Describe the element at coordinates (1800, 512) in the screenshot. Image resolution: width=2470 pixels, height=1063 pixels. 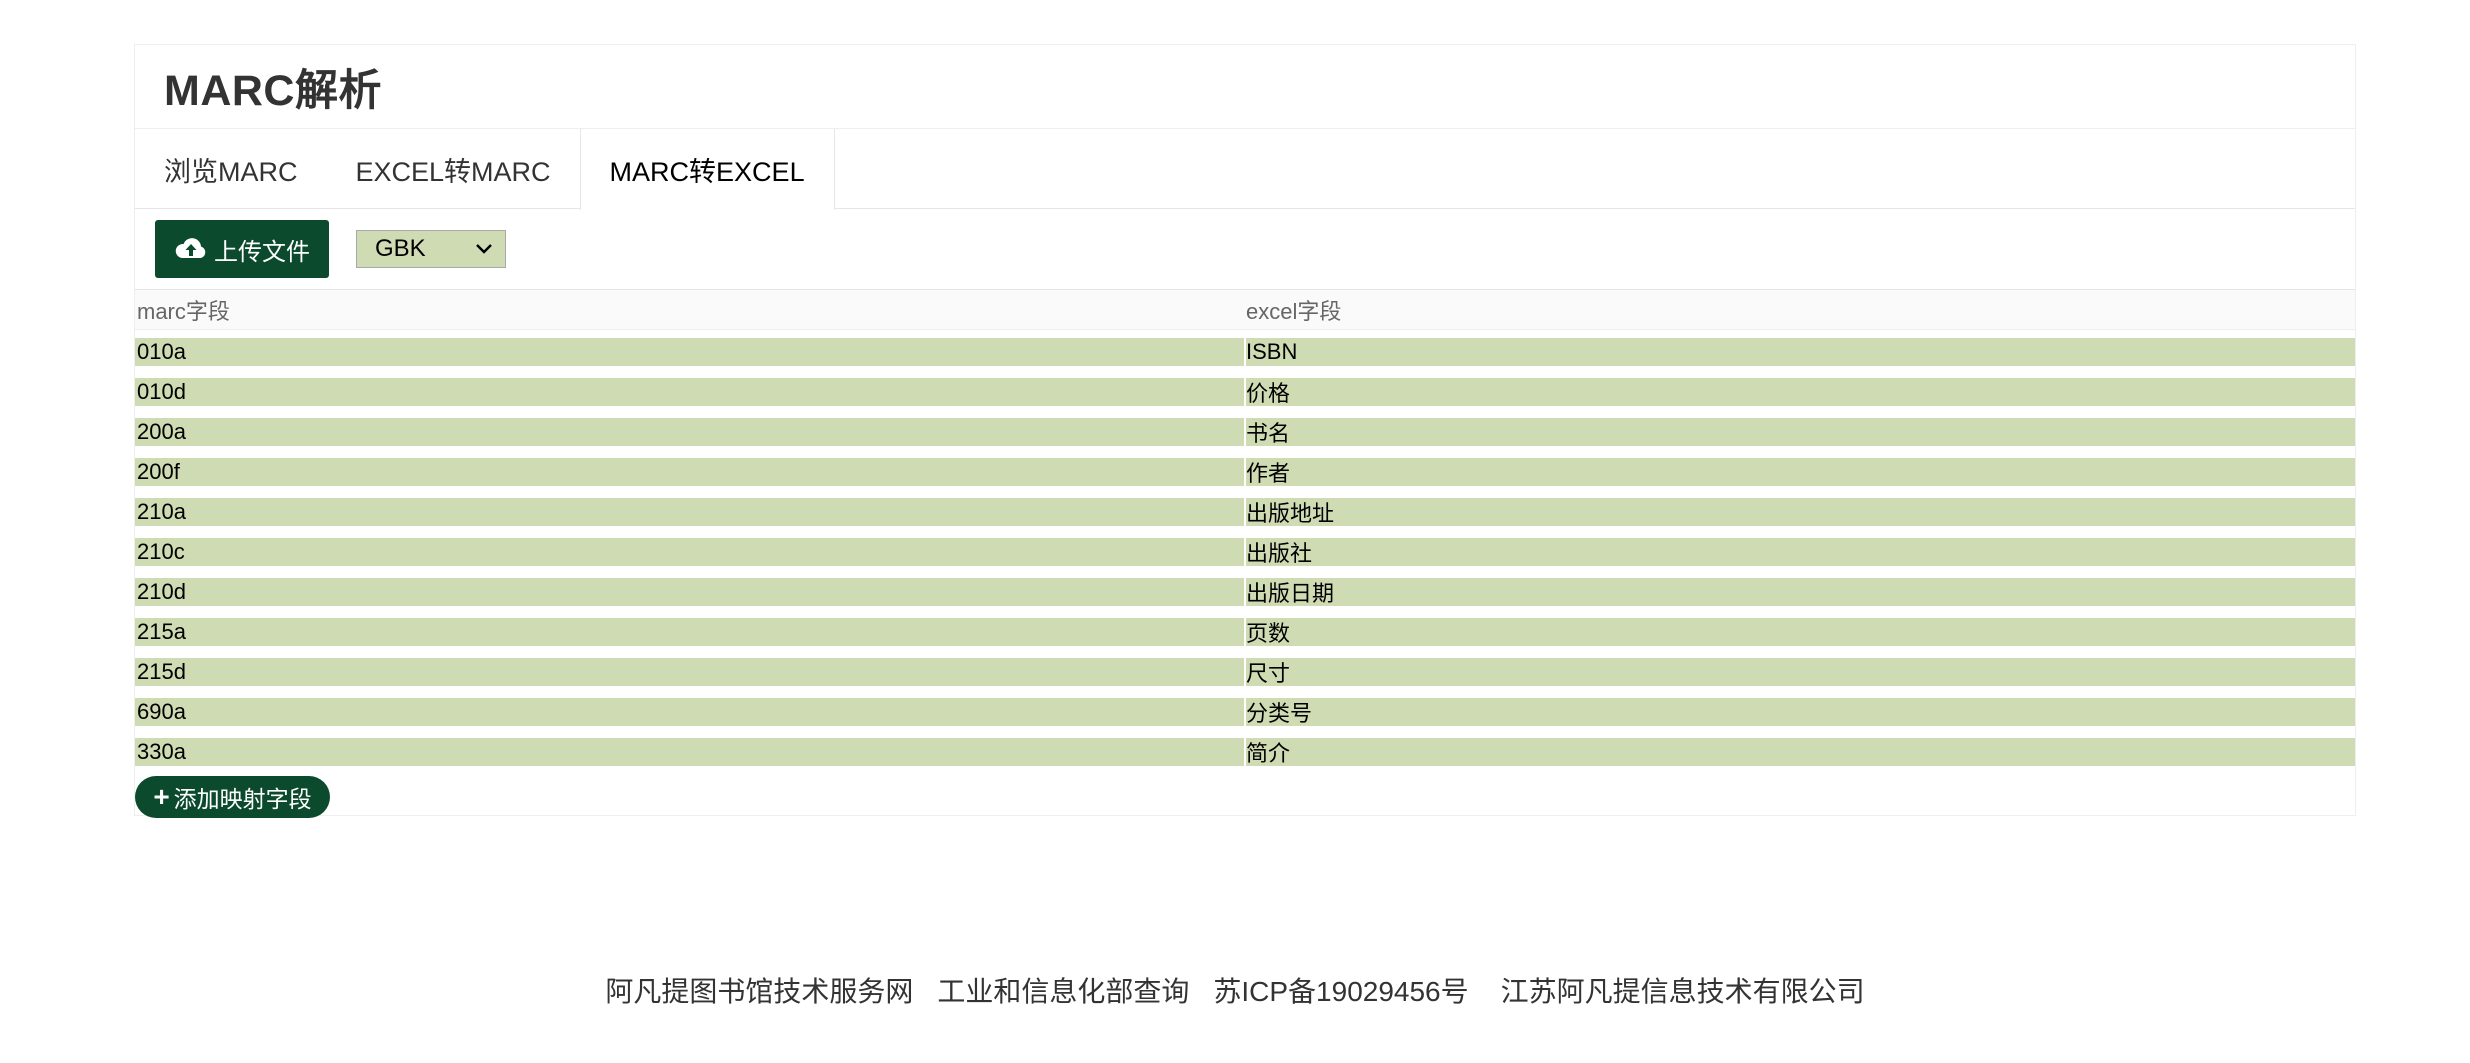
I see `excel-field-input: 出版地址` at that location.